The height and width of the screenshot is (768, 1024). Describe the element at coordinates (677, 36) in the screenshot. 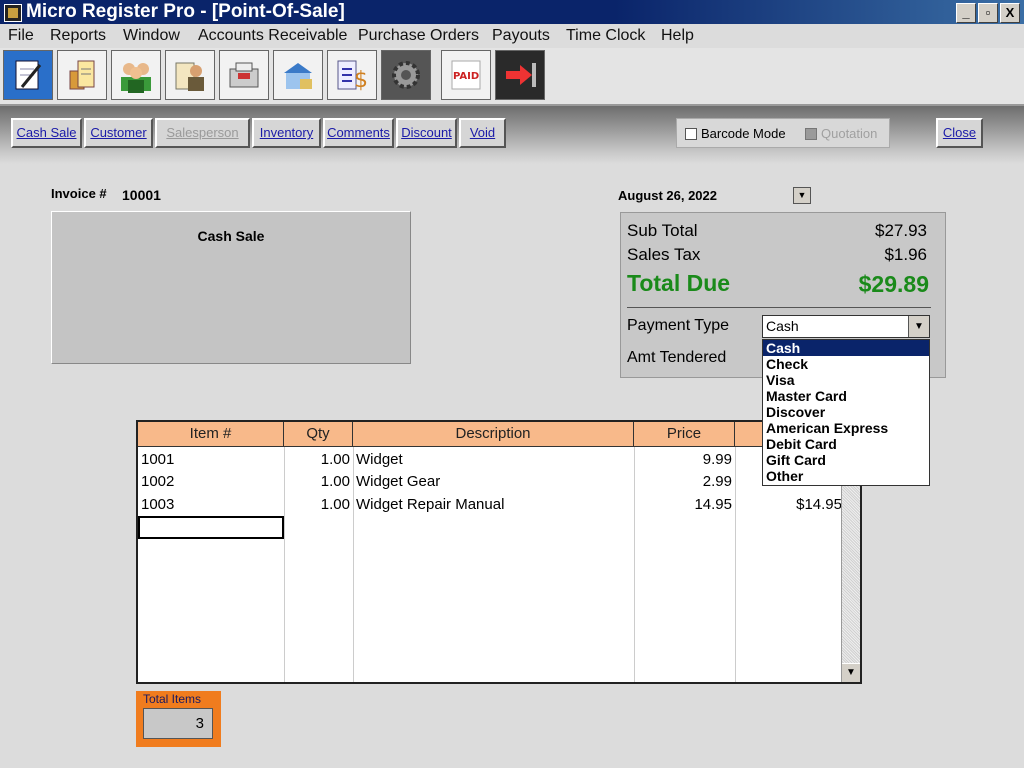

I see `menu-help: Help` at that location.